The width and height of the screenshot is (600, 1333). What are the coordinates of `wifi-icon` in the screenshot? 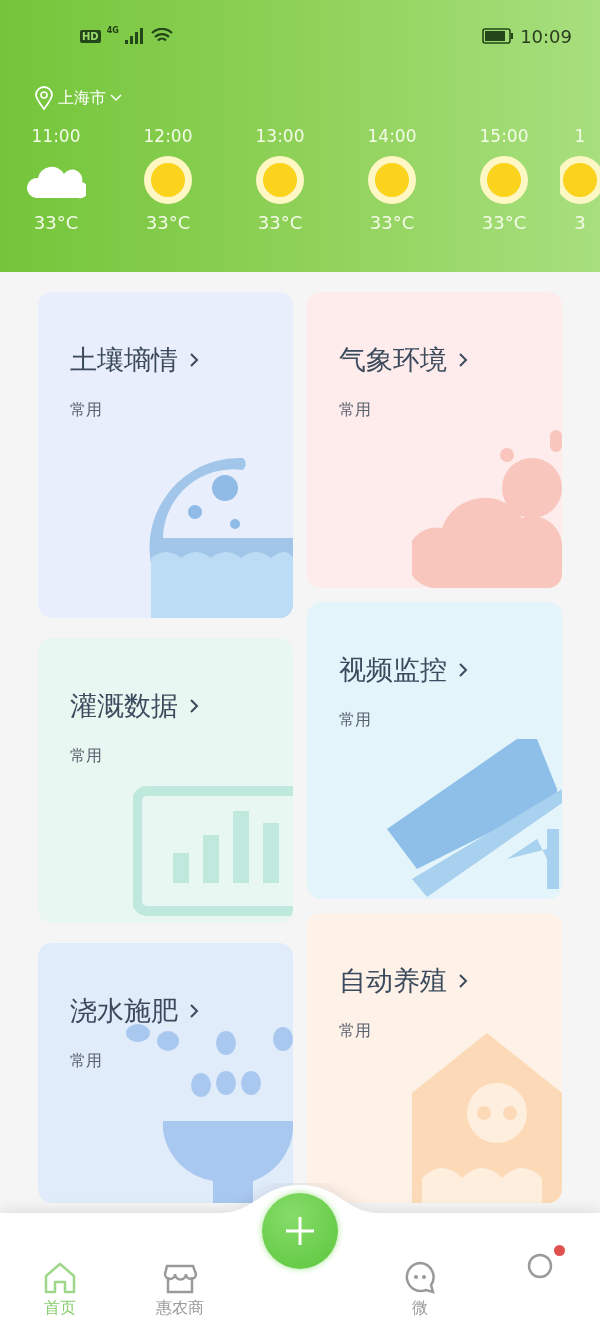 It's located at (161, 36).